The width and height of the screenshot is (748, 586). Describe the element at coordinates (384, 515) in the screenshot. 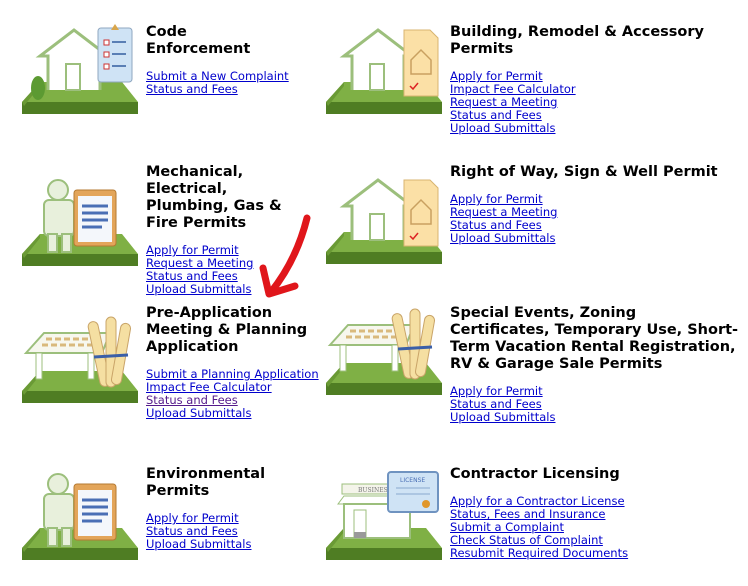

I see `business-license-icon: BUSINESS LICENSE` at that location.